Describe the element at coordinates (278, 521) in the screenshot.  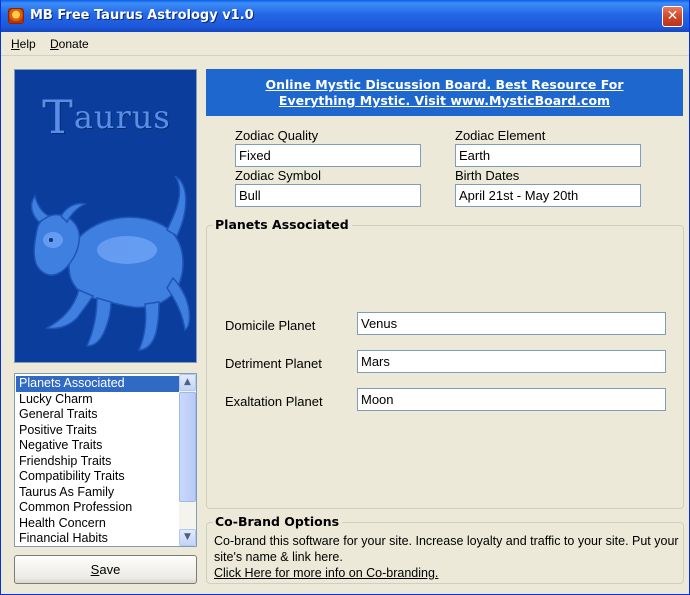
I see `cobrand-group-title: Co-Brand Options` at that location.